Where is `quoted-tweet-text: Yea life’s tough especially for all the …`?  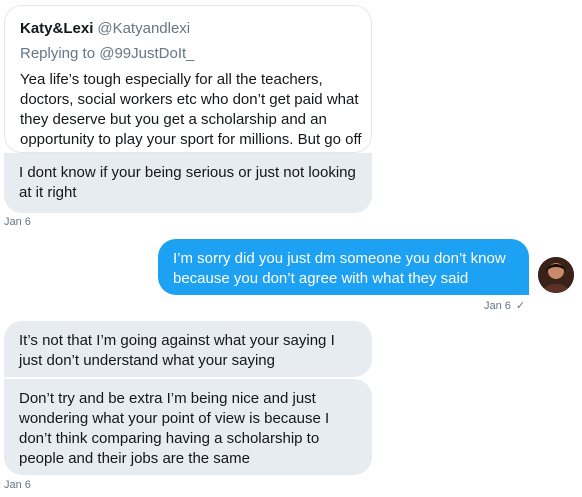
quoted-tweet-text: Yea life’s tough especially for all the … is located at coordinates (191, 109).